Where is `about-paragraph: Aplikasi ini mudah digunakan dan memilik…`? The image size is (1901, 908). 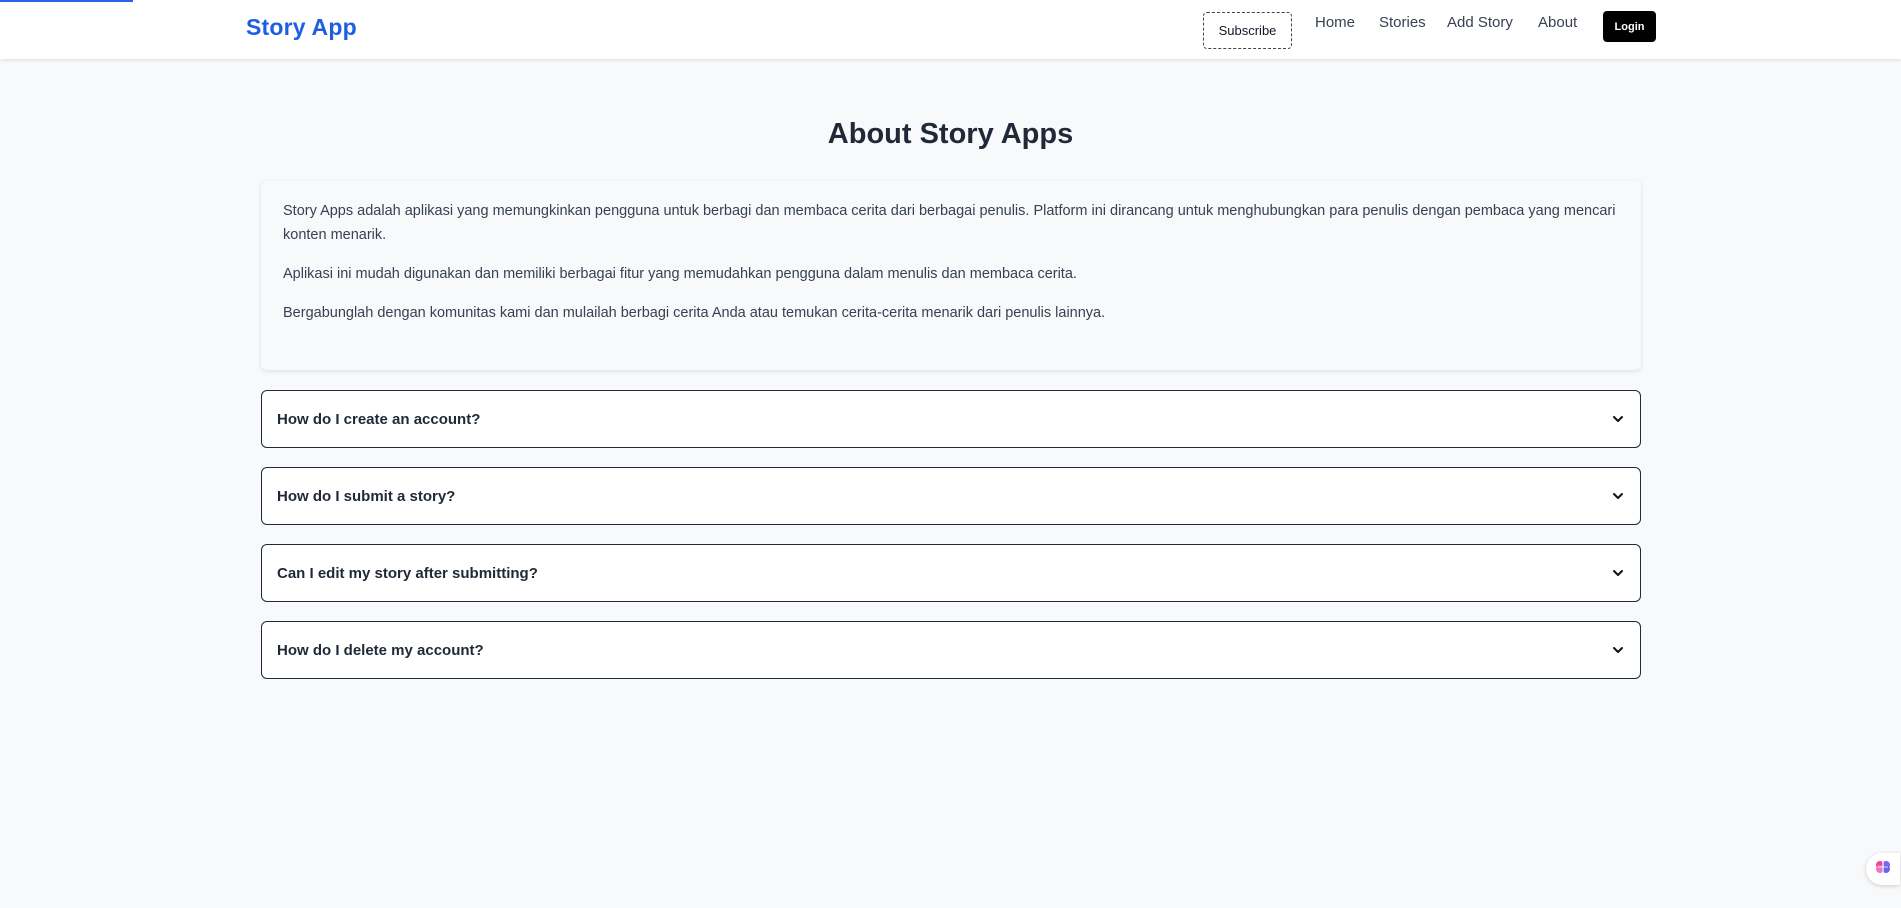
about-paragraph: Aplikasi ini mudah digunakan dan memilik… is located at coordinates (680, 274).